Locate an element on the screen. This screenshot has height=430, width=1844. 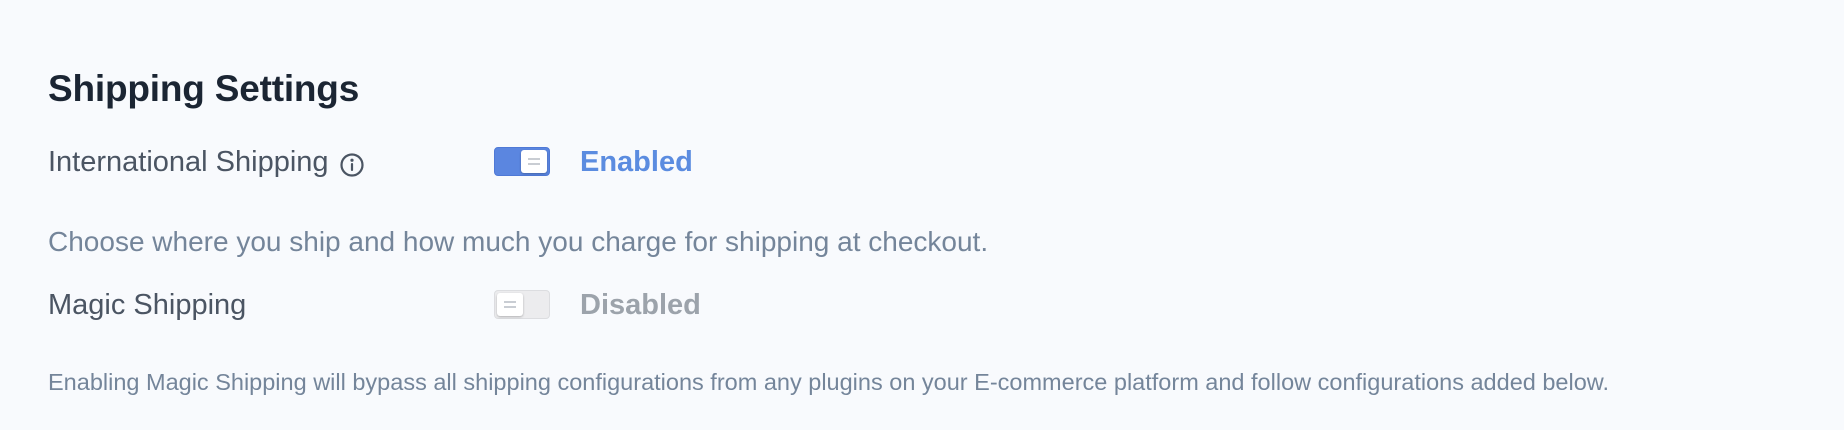
magic-shipping-toggle is located at coordinates (522, 304).